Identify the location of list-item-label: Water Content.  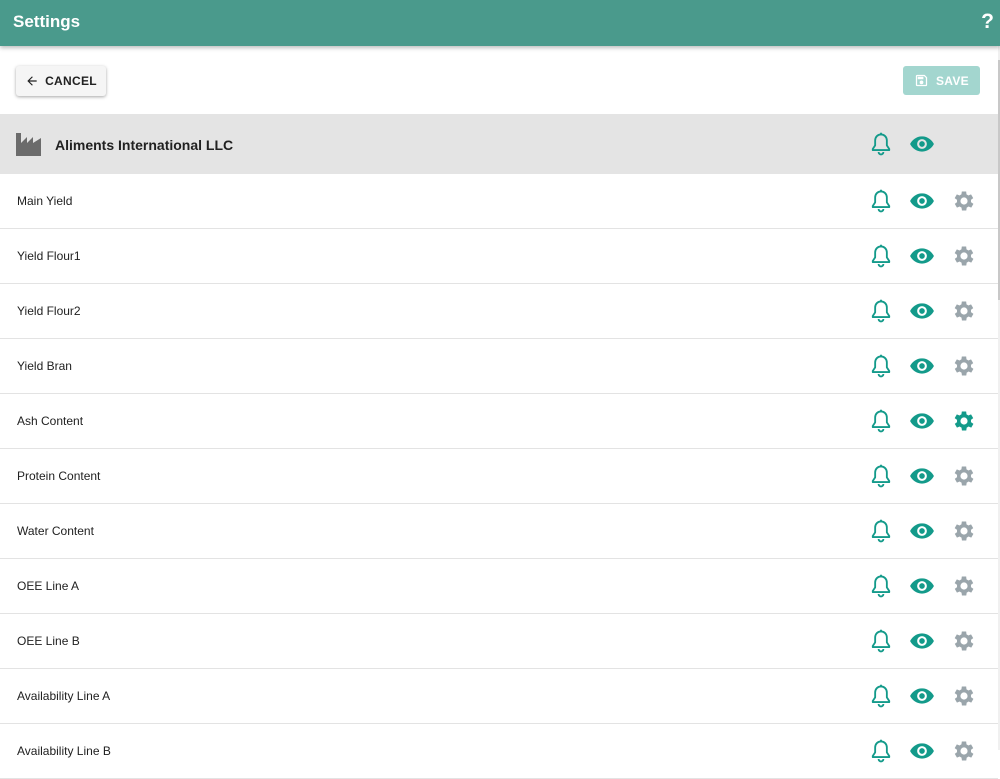
(55, 531).